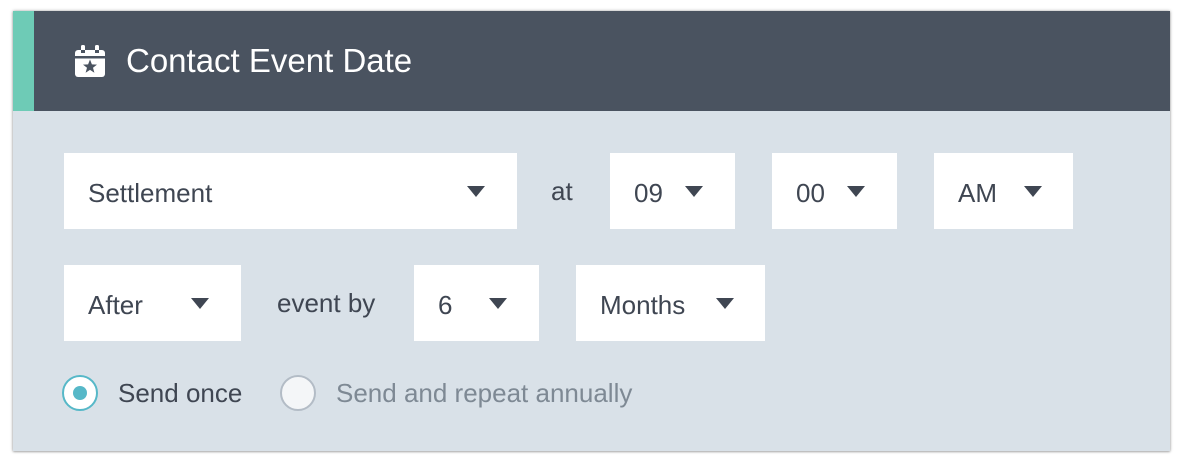 The width and height of the screenshot is (1184, 462). Describe the element at coordinates (562, 191) in the screenshot. I see `at-label: at` at that location.